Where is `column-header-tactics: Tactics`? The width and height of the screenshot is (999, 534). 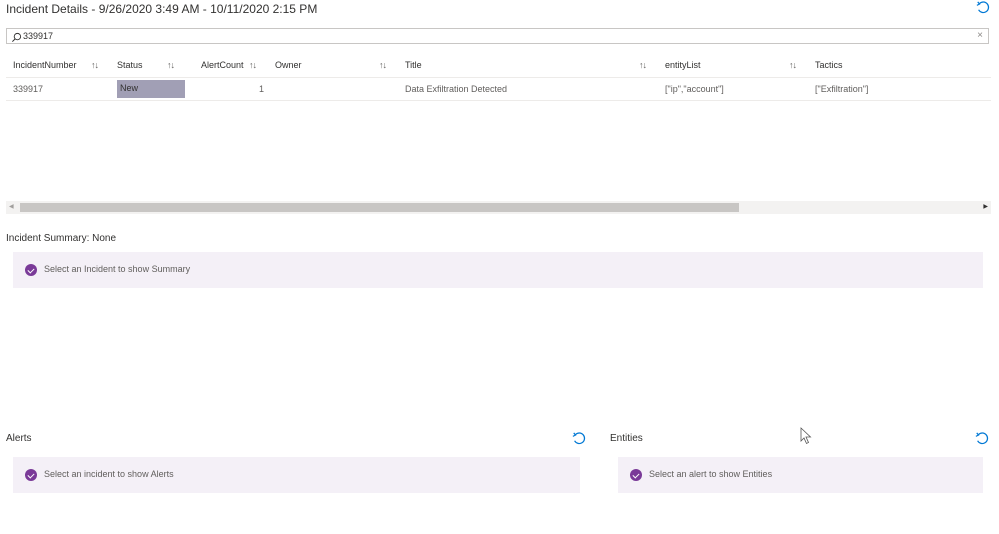 column-header-tactics: Tactics is located at coordinates (829, 65).